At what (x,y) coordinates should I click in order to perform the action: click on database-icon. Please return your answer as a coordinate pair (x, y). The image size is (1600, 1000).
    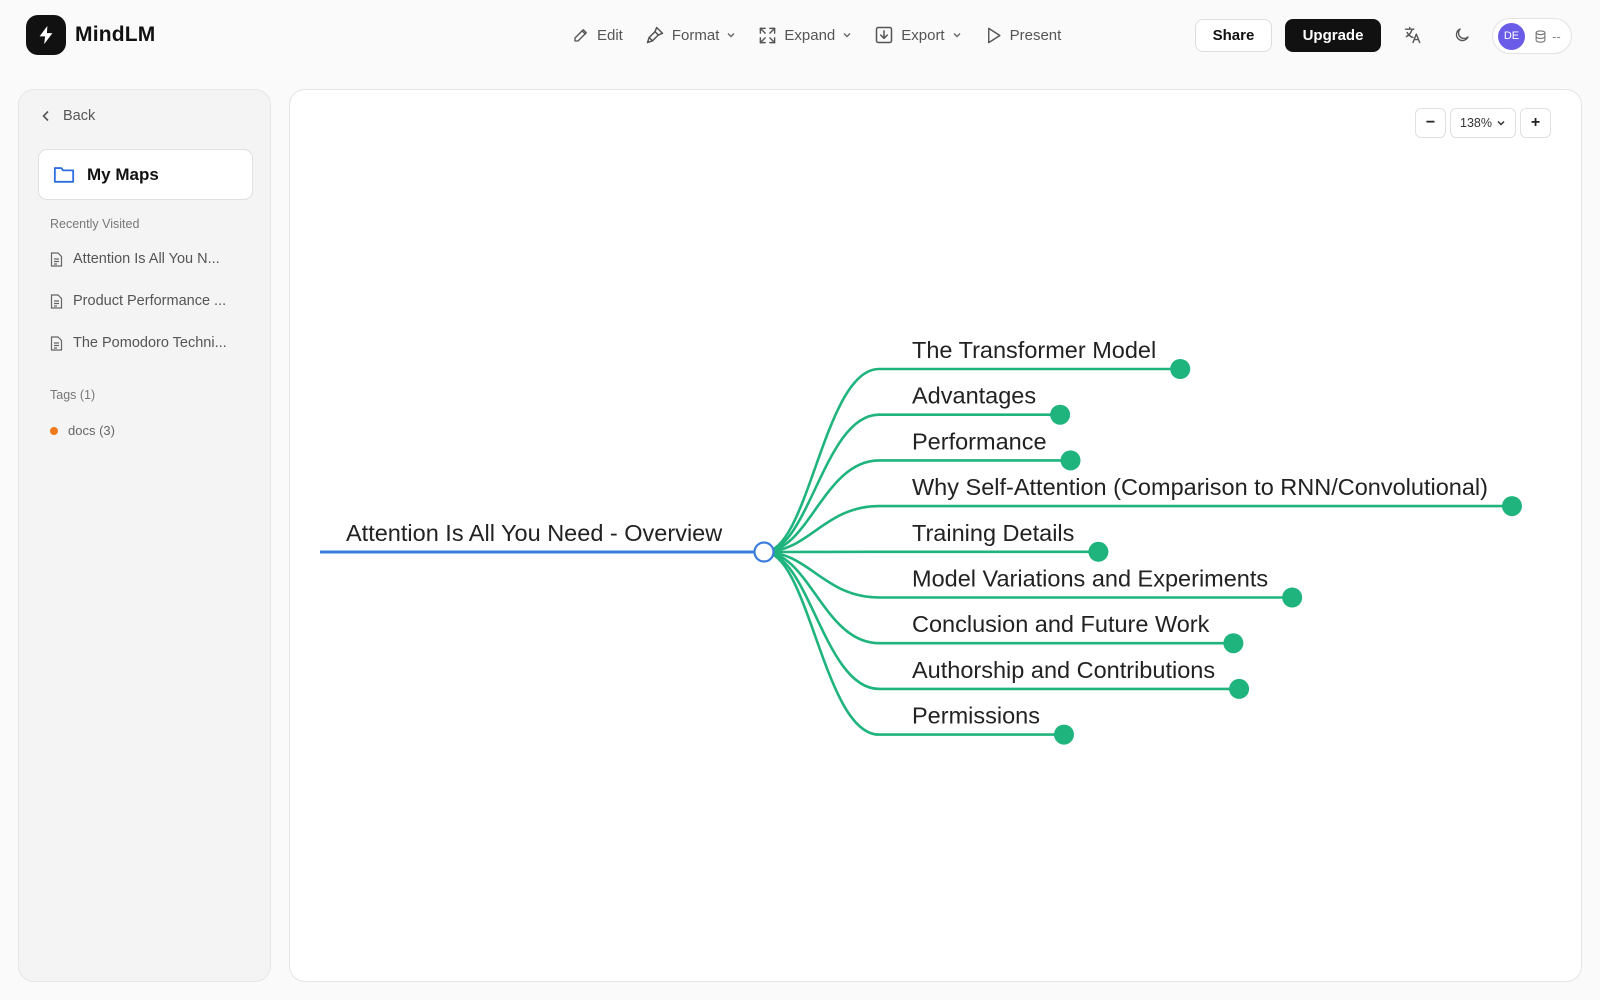
    Looking at the image, I should click on (1540, 36).